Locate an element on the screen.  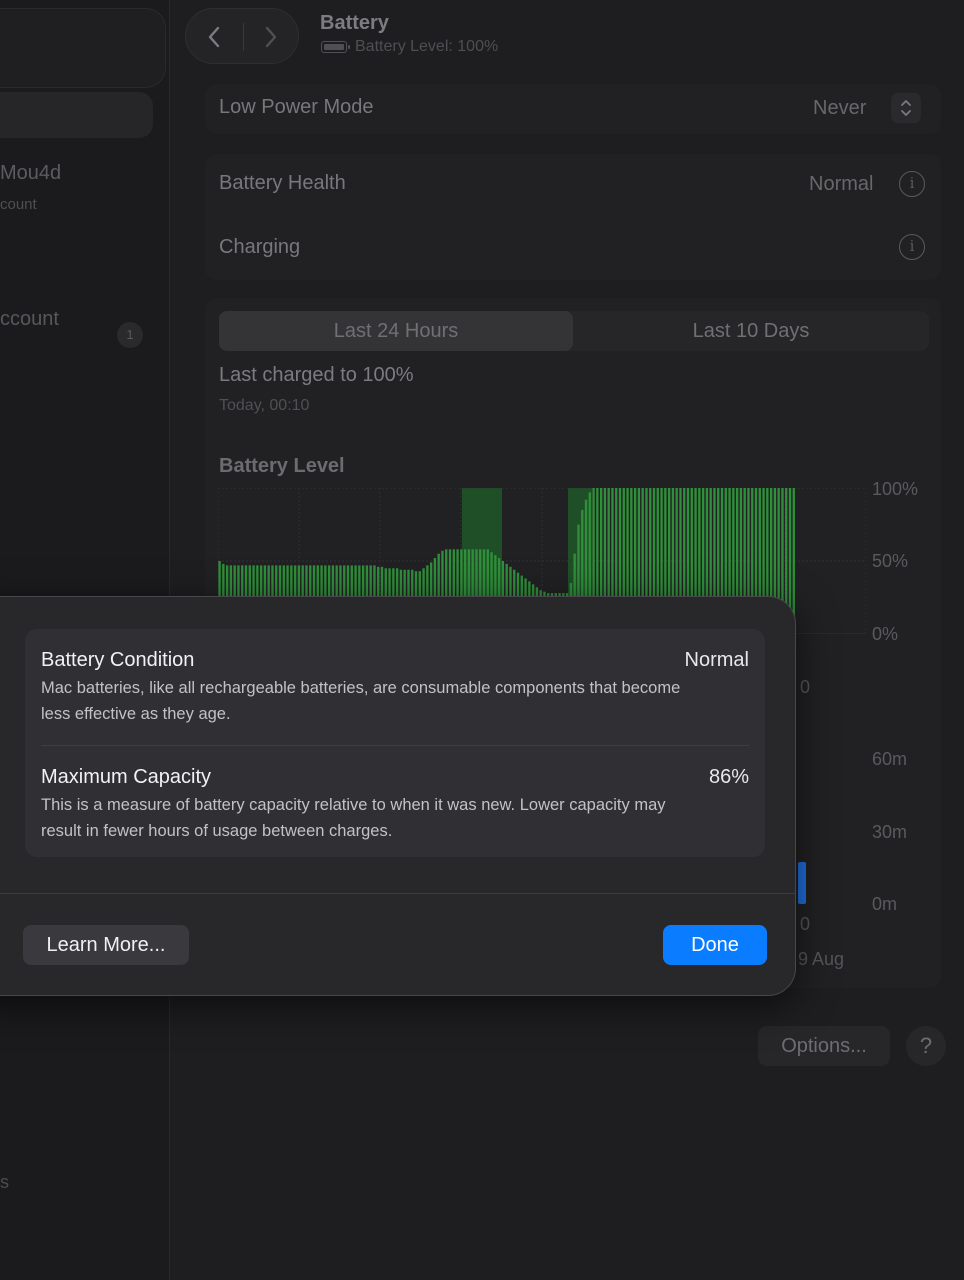
charging-label: Charging is located at coordinates (260, 247).